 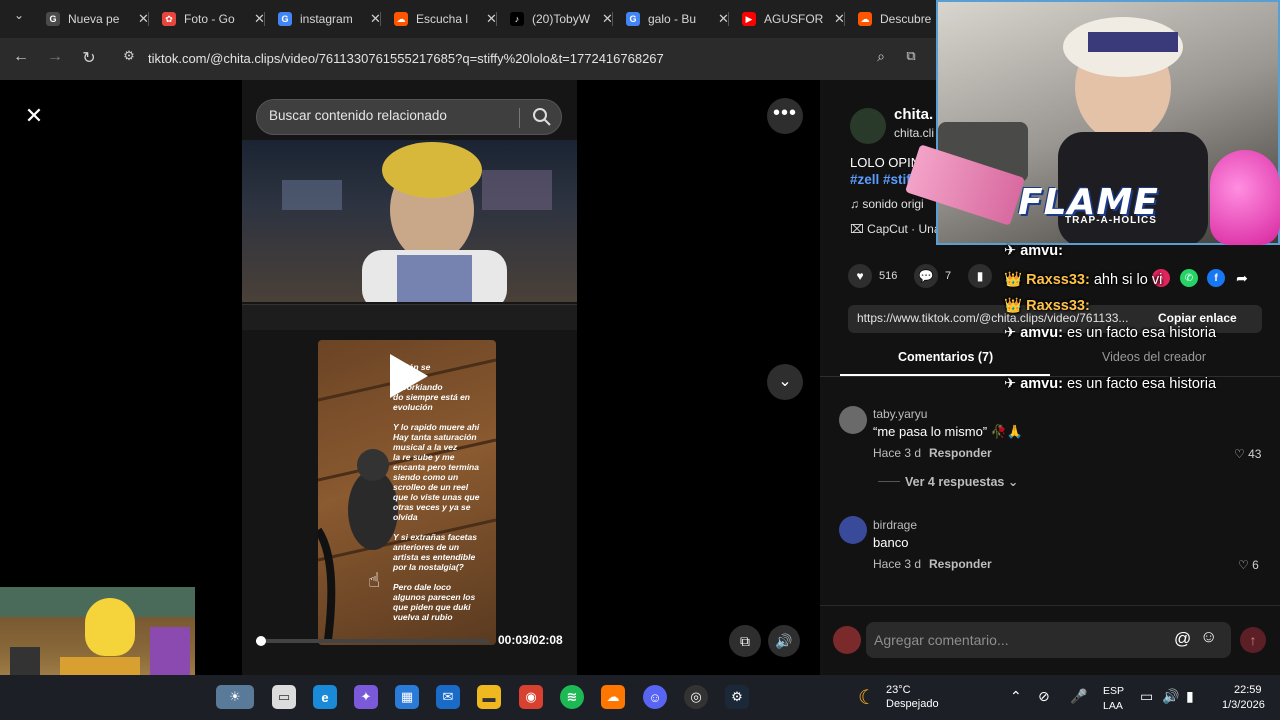 I want to click on view-replies-button: Ver 4 respuestas ⌄, so click(x=961, y=481).